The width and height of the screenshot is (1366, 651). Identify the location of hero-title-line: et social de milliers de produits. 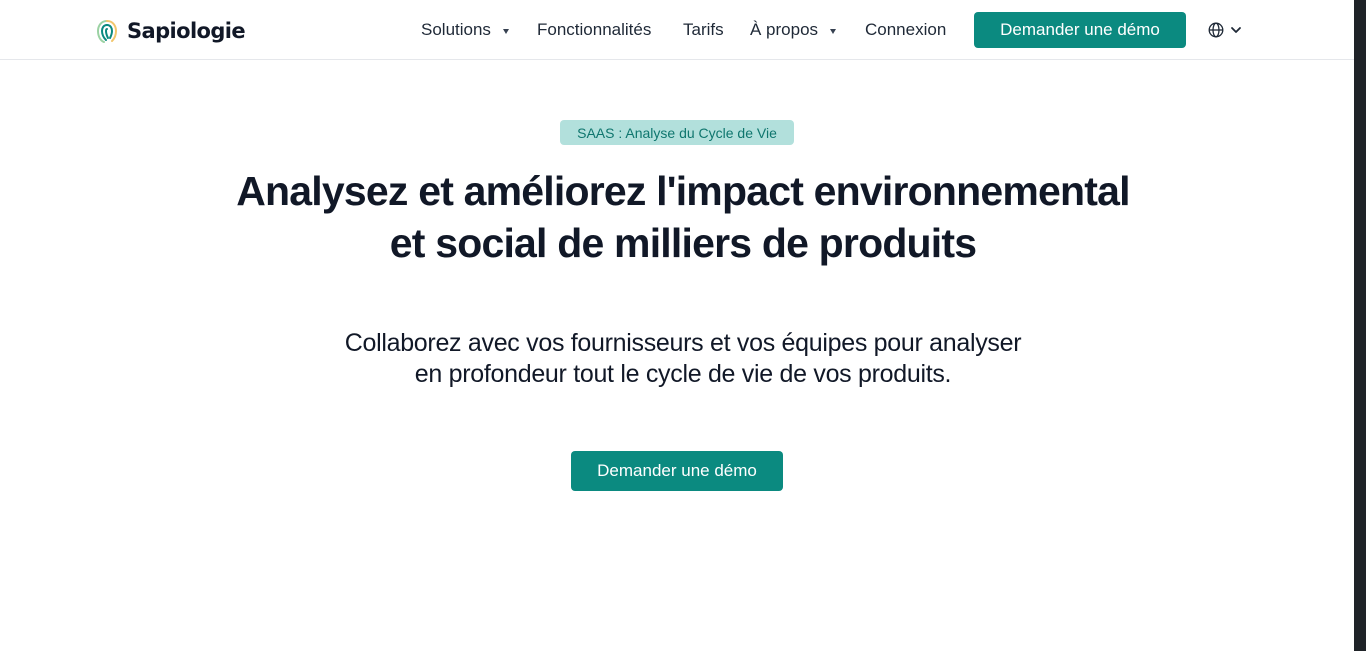
(683, 243).